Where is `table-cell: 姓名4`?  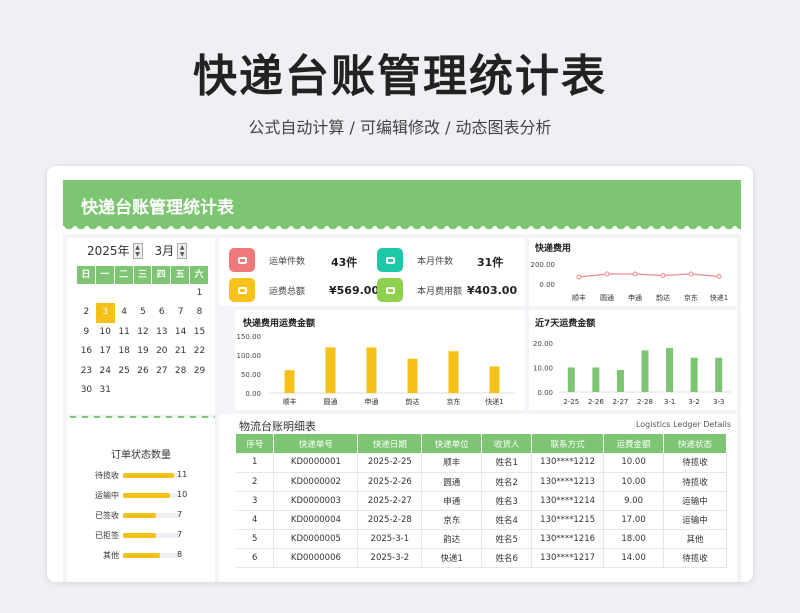 table-cell: 姓名4 is located at coordinates (507, 520).